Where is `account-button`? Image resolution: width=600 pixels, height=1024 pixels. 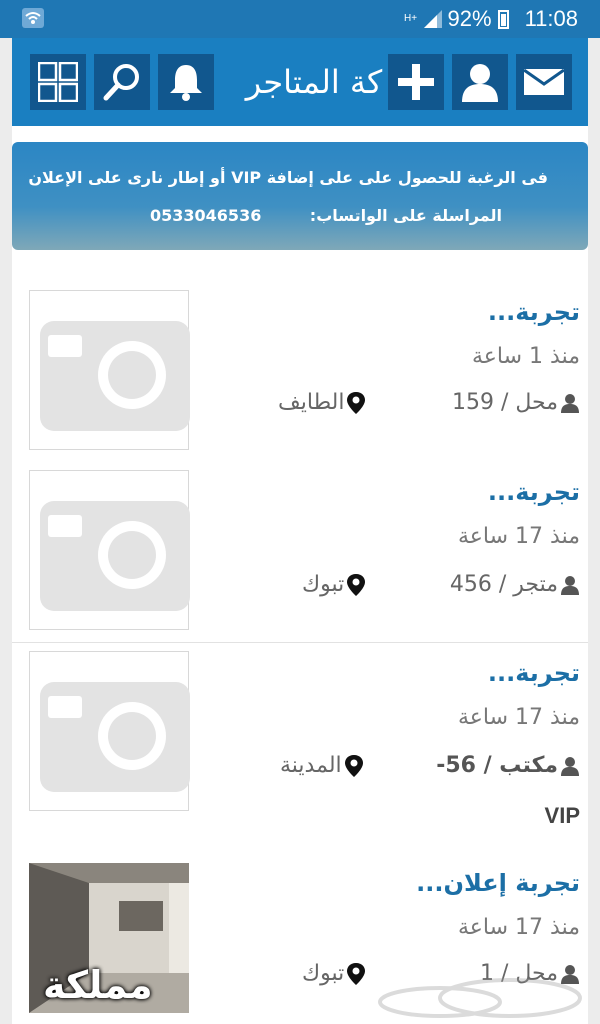
account-button is located at coordinates (480, 82).